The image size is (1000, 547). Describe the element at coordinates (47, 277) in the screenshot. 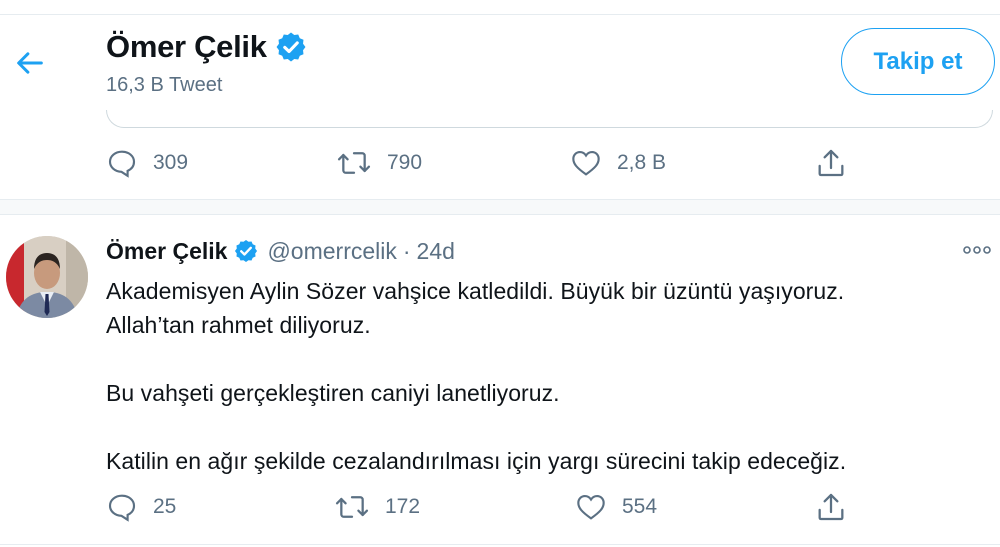

I see `avatar` at that location.